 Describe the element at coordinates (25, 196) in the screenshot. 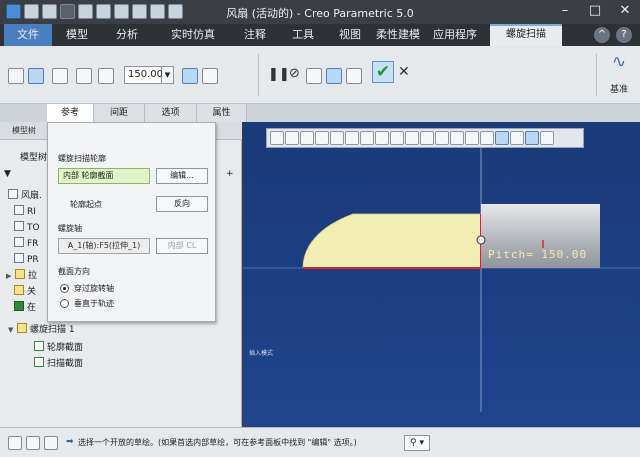

I see `tree-item-root: 风扇.` at that location.